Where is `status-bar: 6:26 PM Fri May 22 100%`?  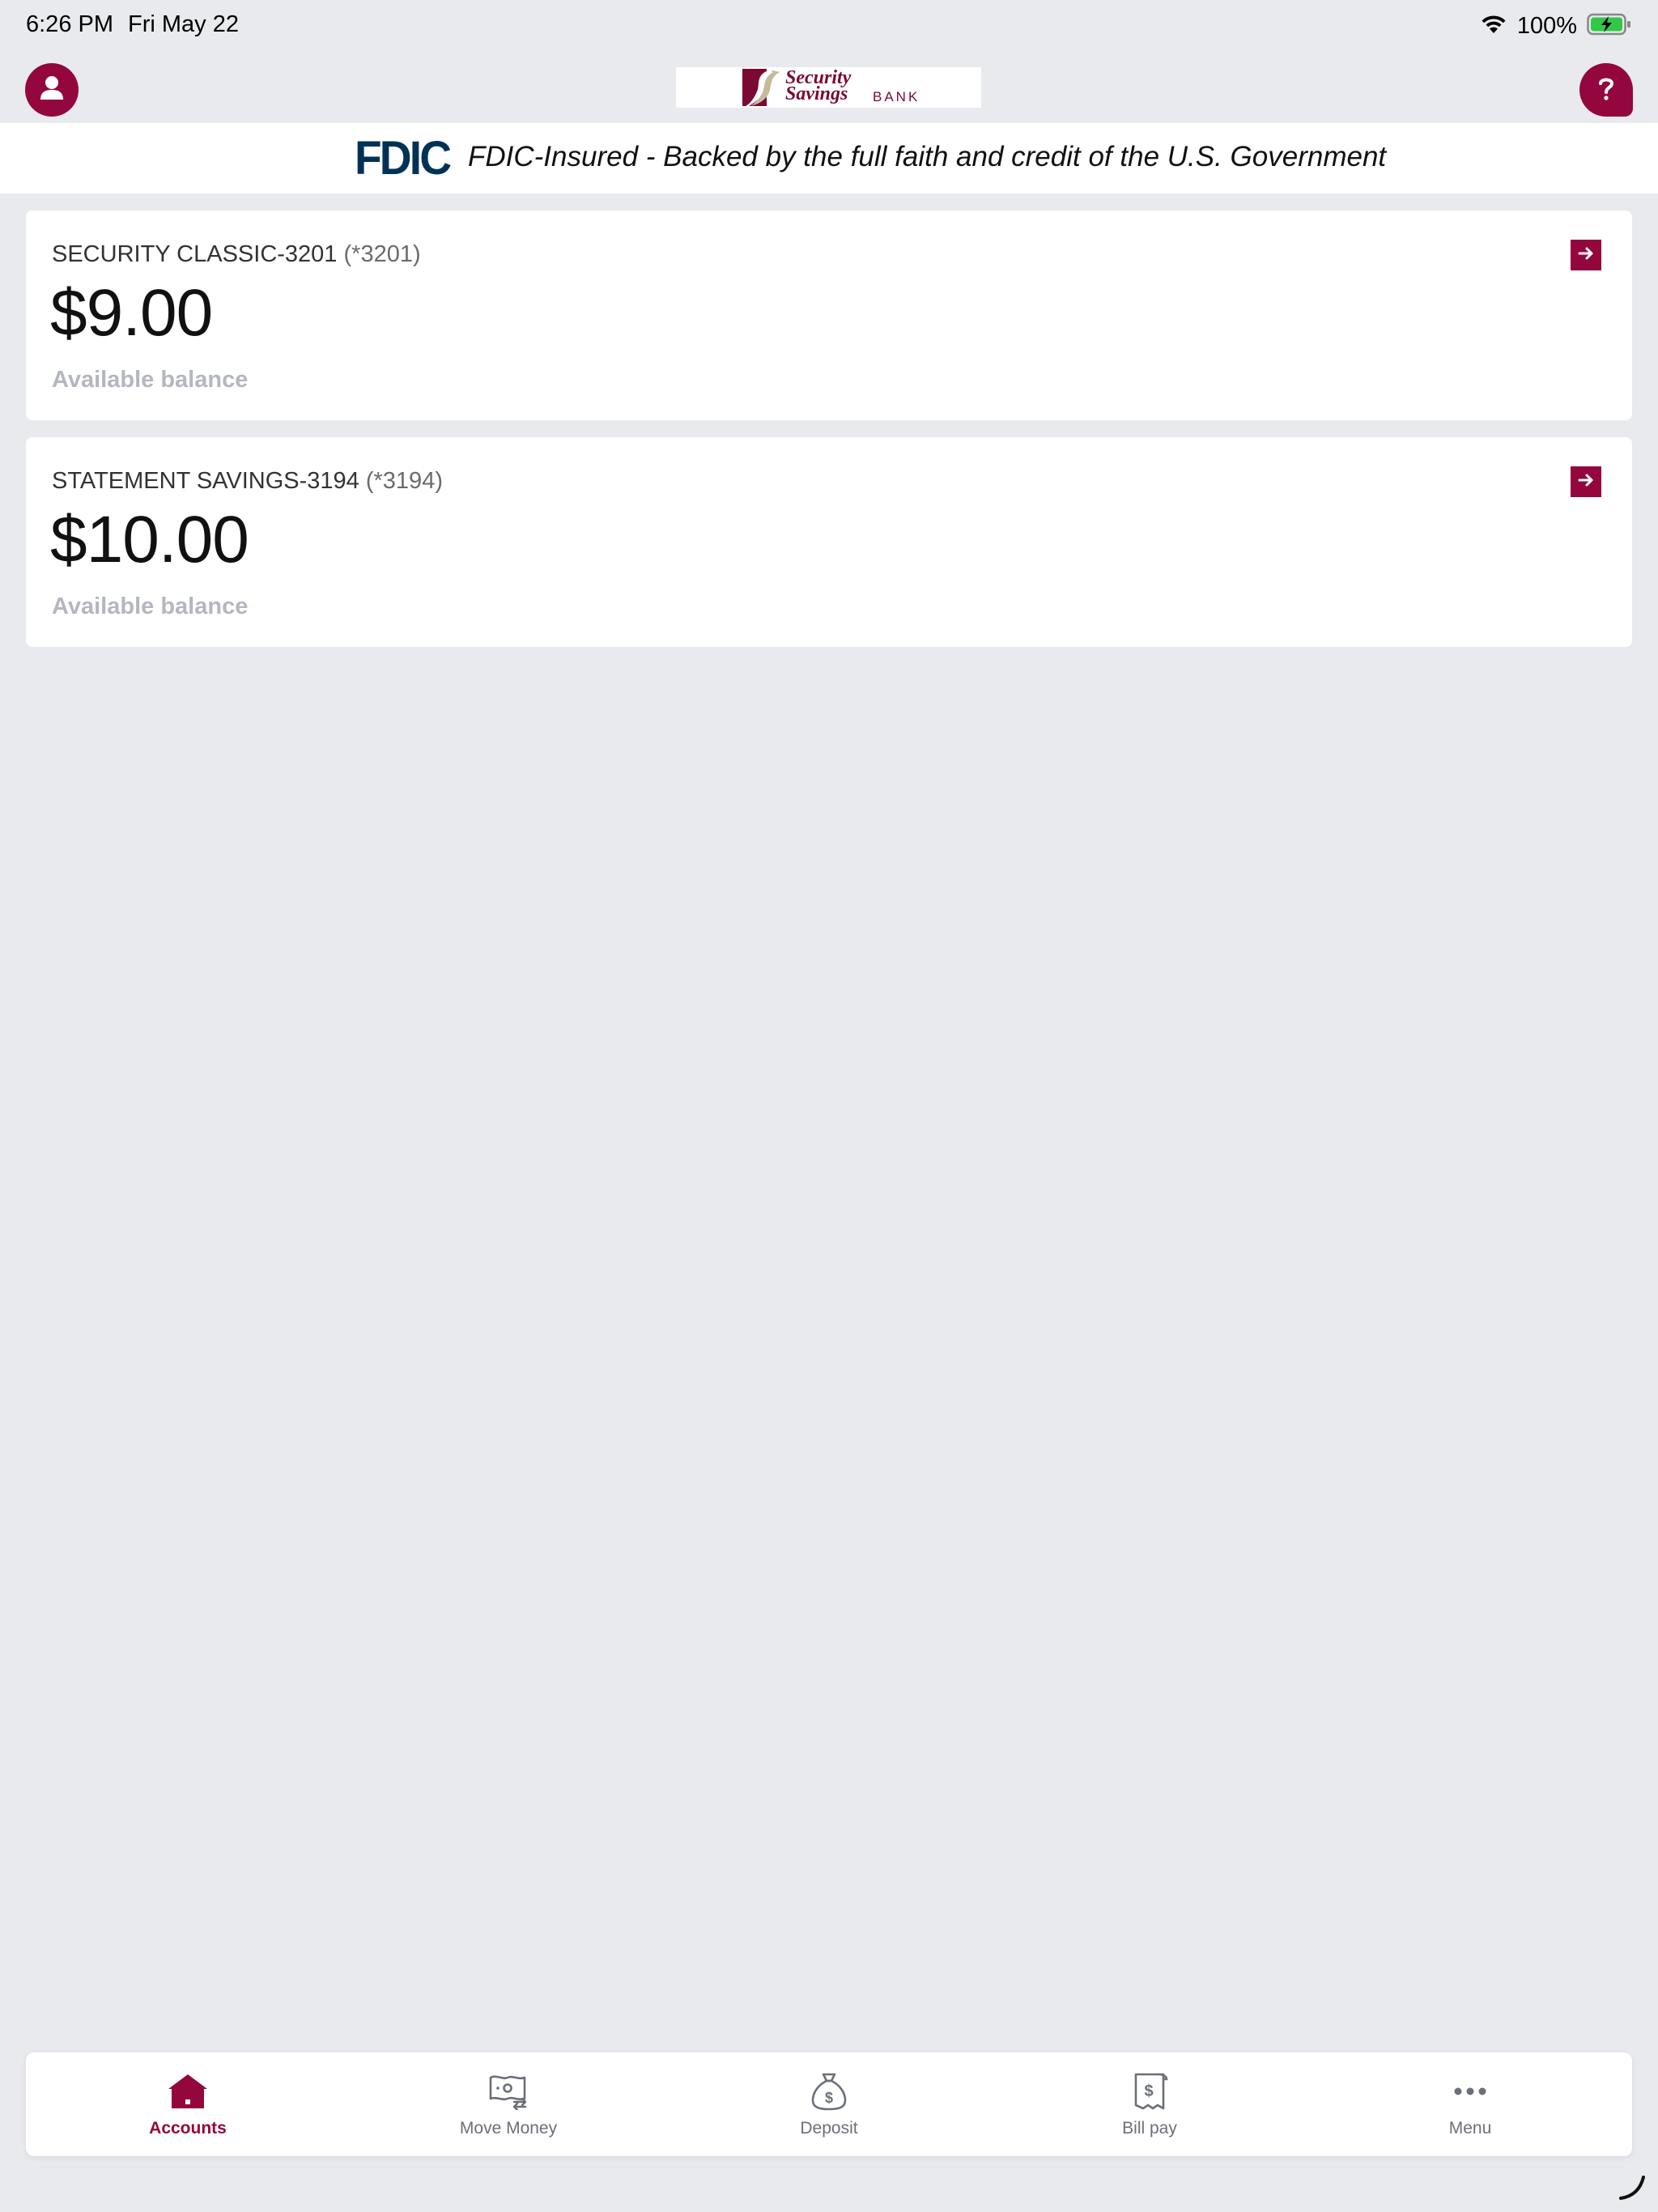
status-bar: 6:26 PM Fri May 22 100% is located at coordinates (829, 26).